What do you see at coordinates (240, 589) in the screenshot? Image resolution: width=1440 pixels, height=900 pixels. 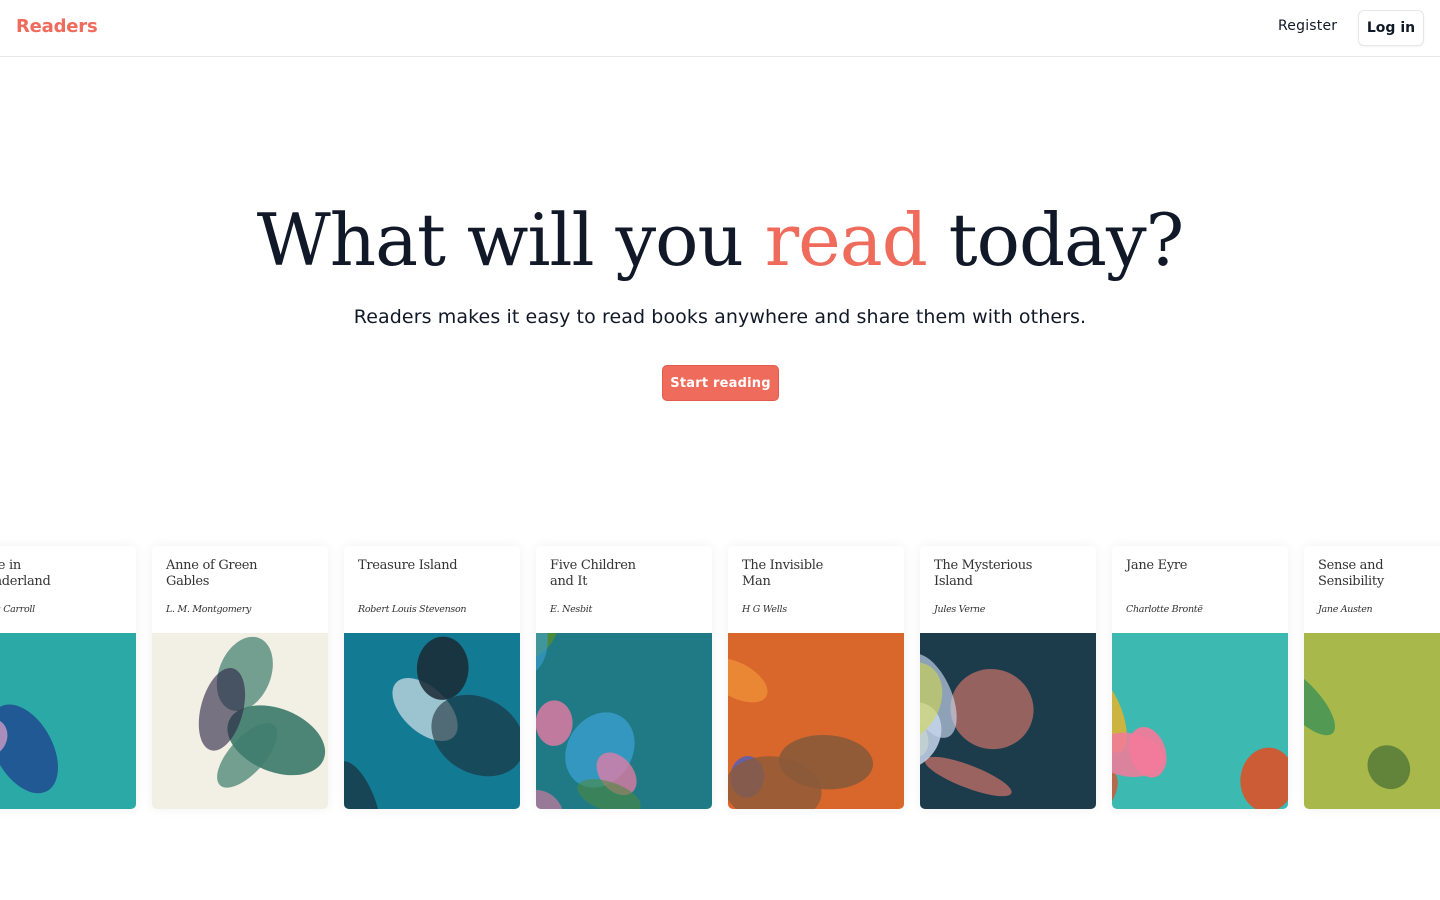 I see `book-cover-header: Anne of Green Gables L. M. Montgomery` at bounding box center [240, 589].